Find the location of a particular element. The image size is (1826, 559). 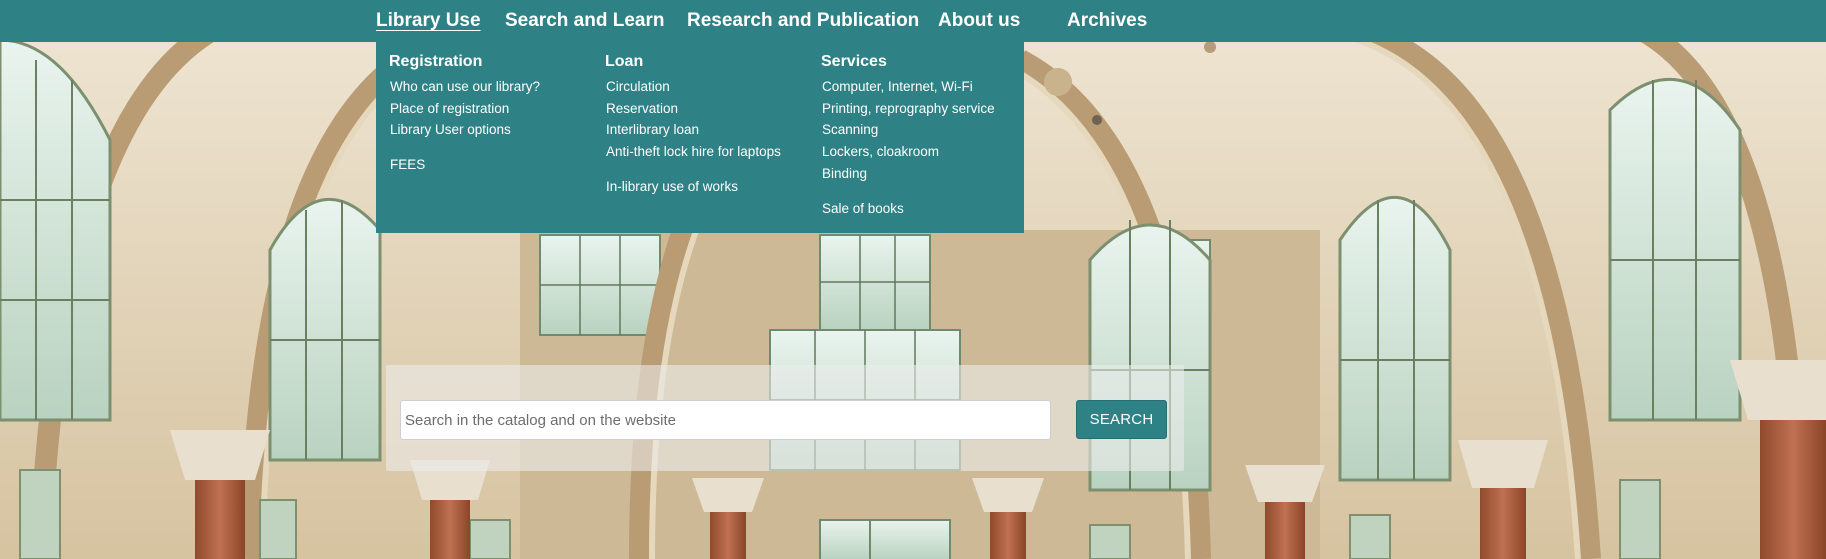

dropdown-link-fees: FEES is located at coordinates (464, 165).